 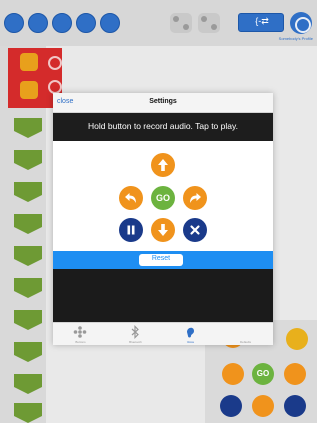 What do you see at coordinates (295, 38) in the screenshot?
I see `user-profile-text: Somebody's Profile` at bounding box center [295, 38].